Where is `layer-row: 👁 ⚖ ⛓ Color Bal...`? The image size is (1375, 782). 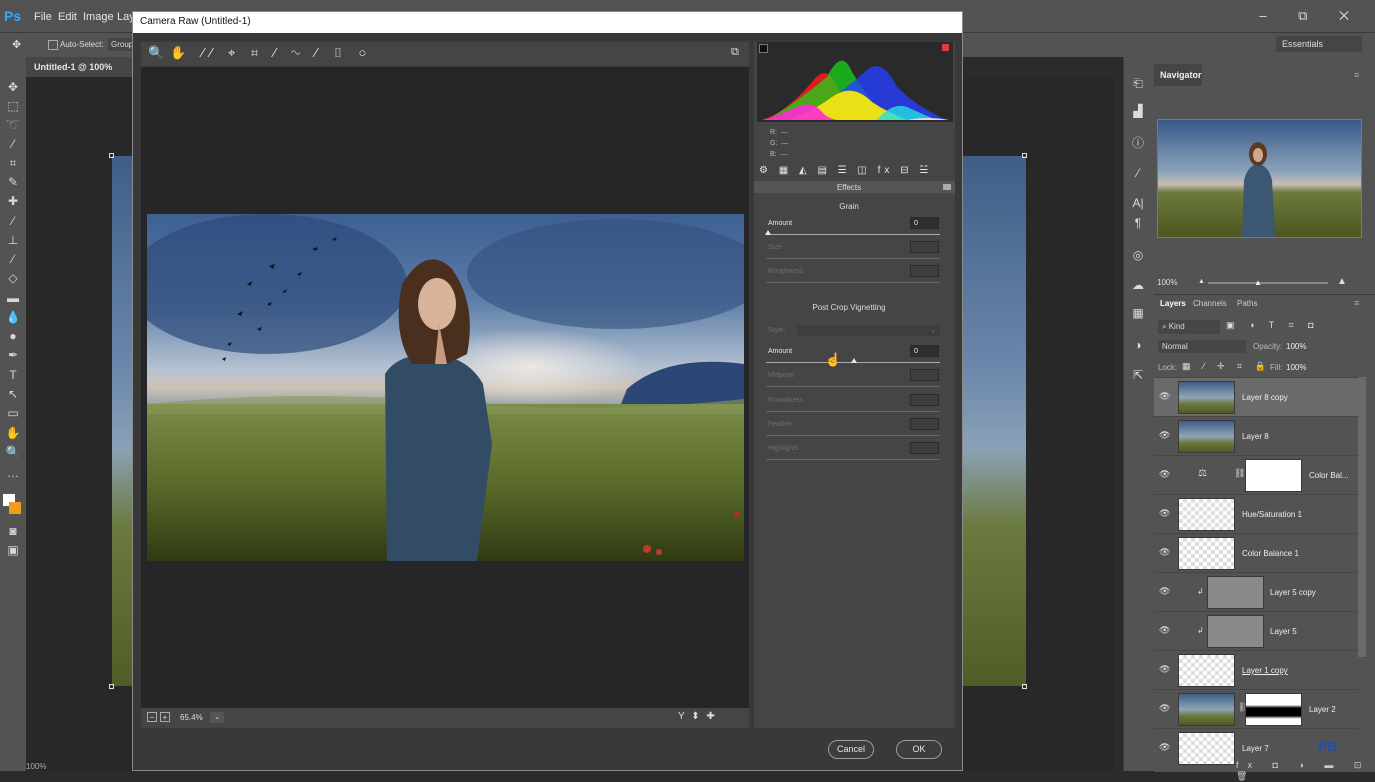
layer-row: 👁 ⚖ ⛓ Color Bal... is located at coordinates (1256, 474).